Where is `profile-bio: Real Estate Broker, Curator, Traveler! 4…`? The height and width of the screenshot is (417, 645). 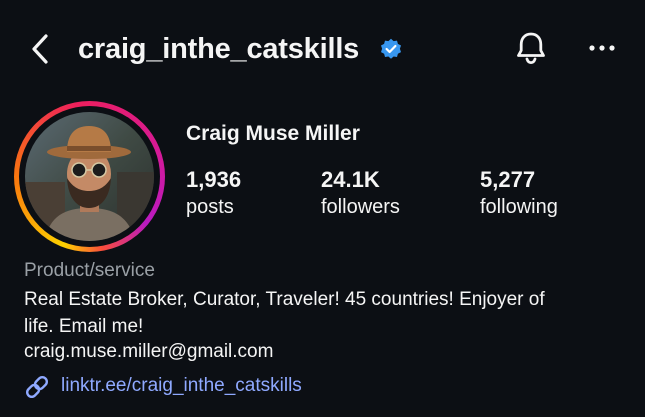
profile-bio: Real Estate Broker, Curator, Traveler! 4… is located at coordinates (284, 313).